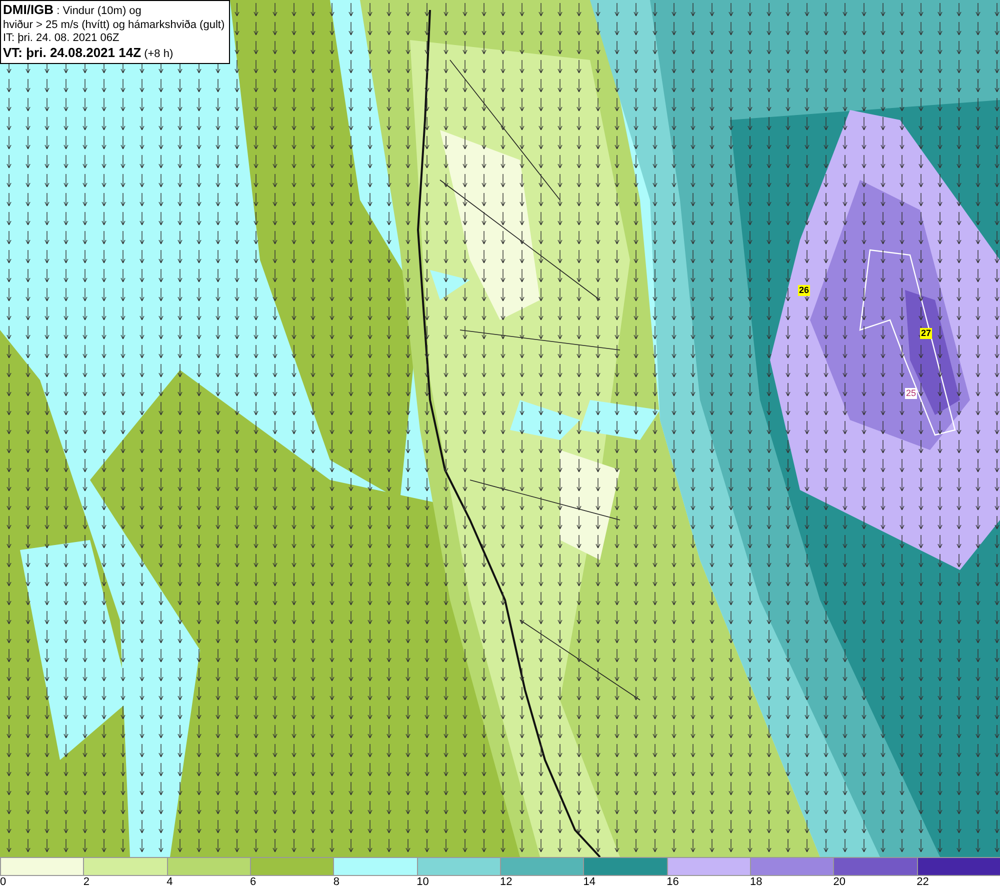  I want to click on map-subtitle: hviður > 25 m/s (hvítt) og hámarkshviða (gult), so click(114, 25).